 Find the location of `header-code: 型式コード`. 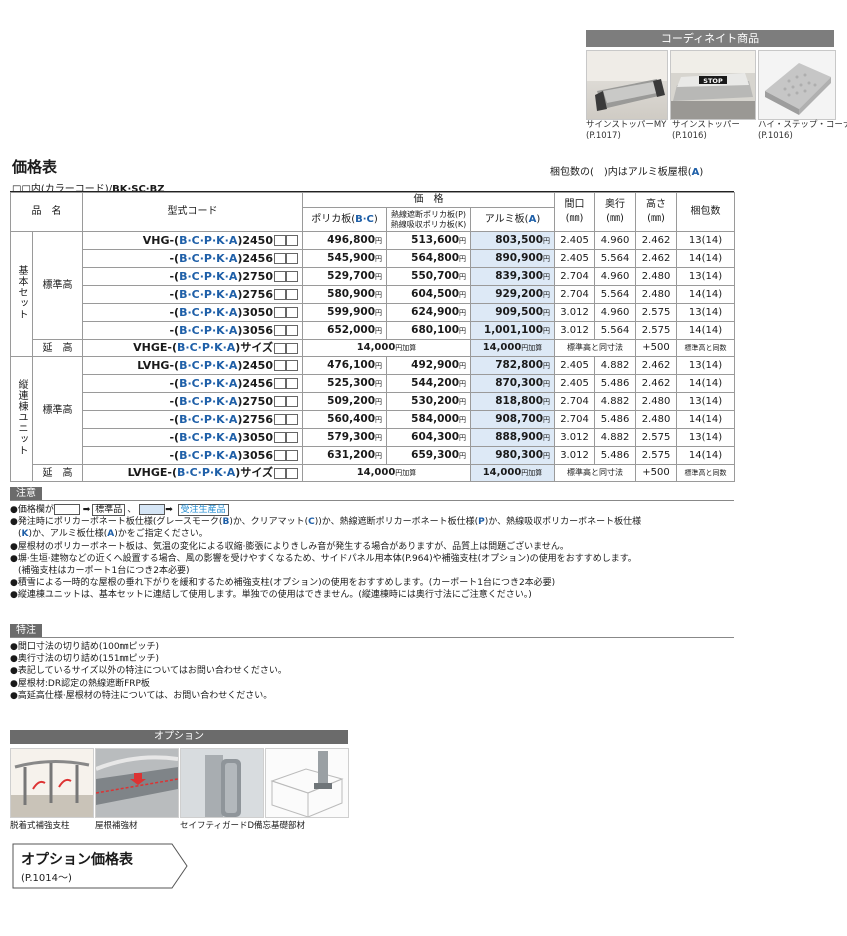

header-code: 型式コード is located at coordinates (192, 212).